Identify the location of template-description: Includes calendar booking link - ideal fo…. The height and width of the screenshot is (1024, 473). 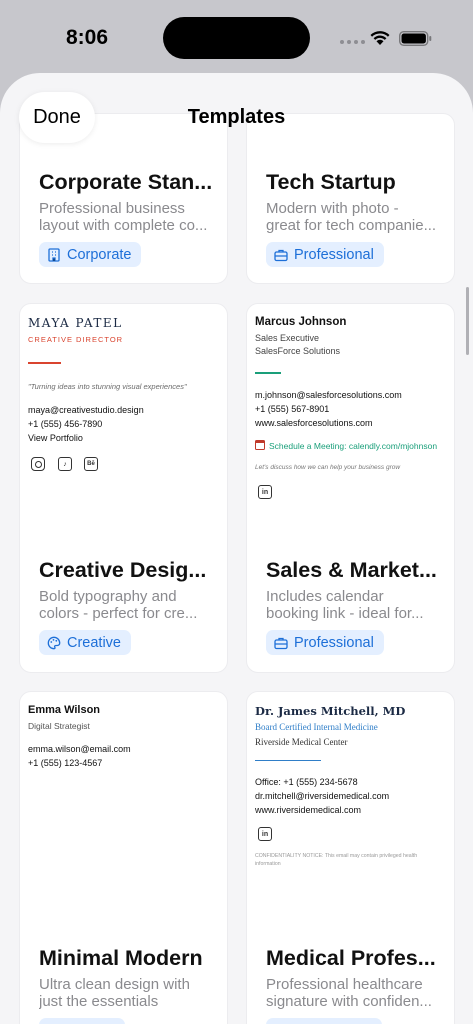
(345, 605).